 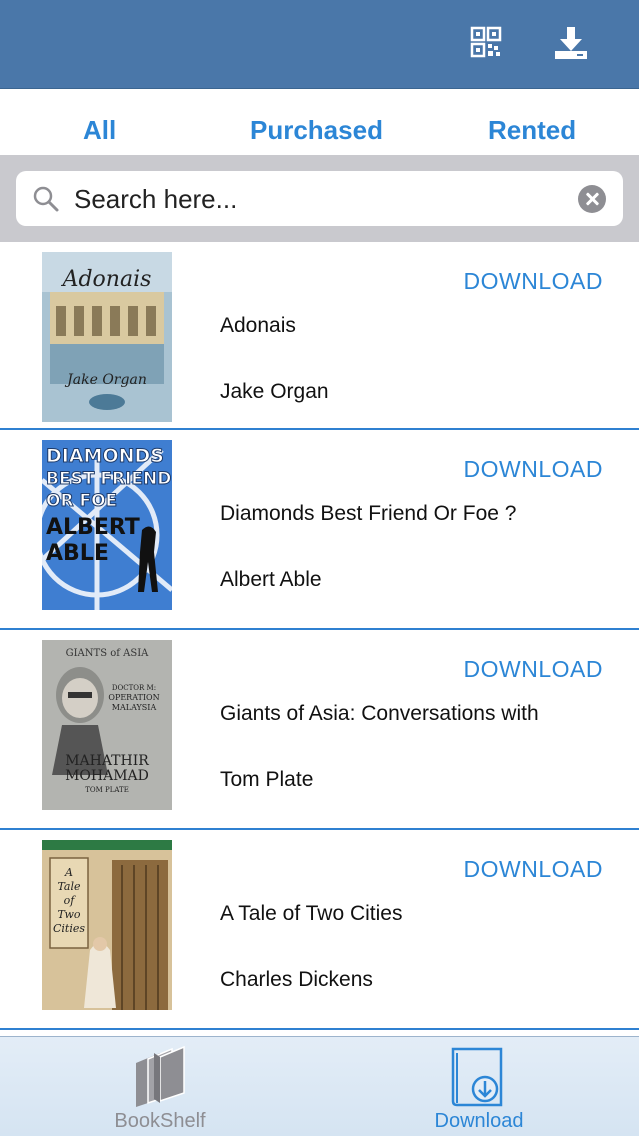 I want to click on qr-code-button, so click(x=486, y=44).